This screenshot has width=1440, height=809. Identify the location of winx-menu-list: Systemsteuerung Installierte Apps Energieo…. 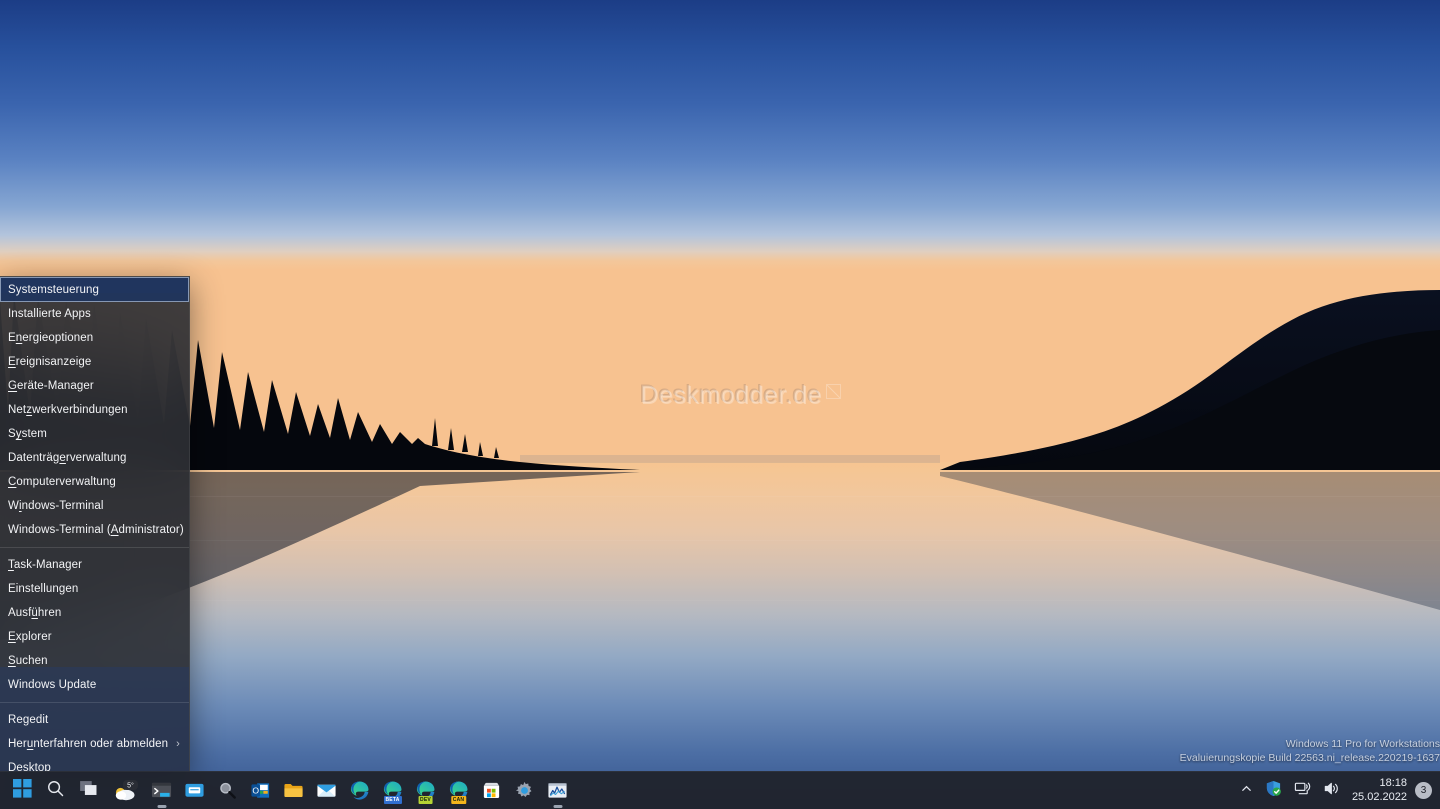
(94, 524).